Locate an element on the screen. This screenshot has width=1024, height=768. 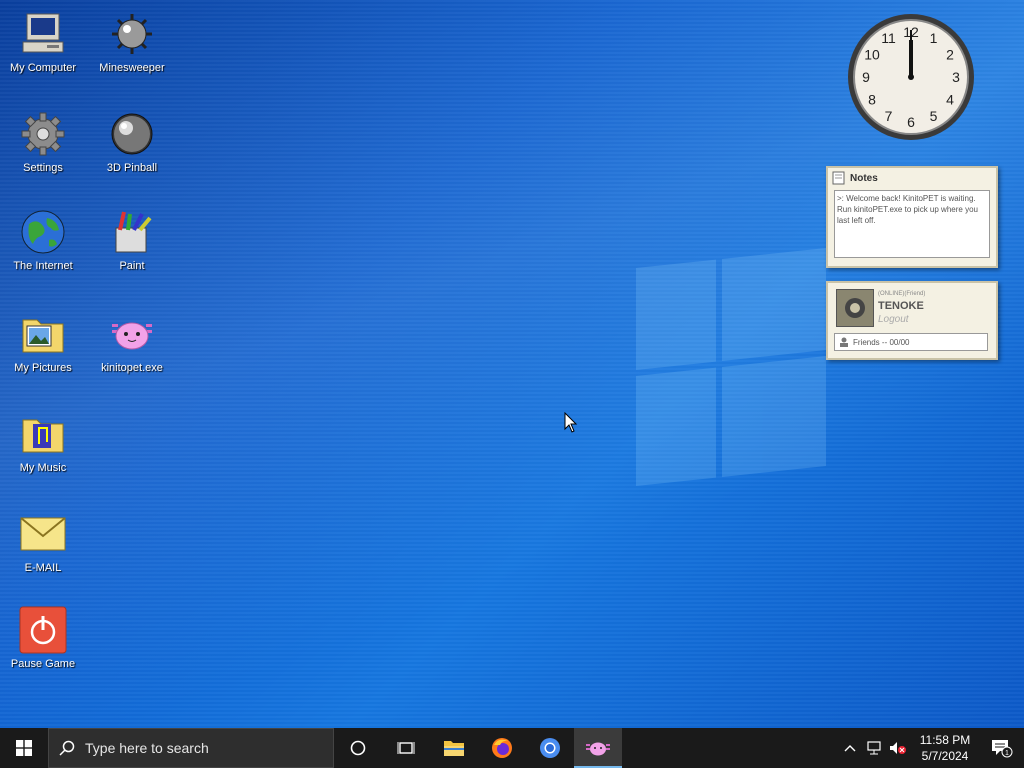
logout-link: Logout is located at coordinates (893, 319).